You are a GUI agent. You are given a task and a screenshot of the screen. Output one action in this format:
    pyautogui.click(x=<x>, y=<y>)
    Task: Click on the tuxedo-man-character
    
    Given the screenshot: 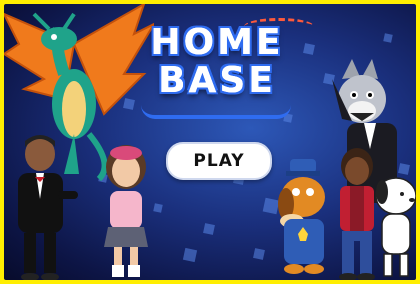 What is the action you would take?
    pyautogui.click(x=43, y=204)
    